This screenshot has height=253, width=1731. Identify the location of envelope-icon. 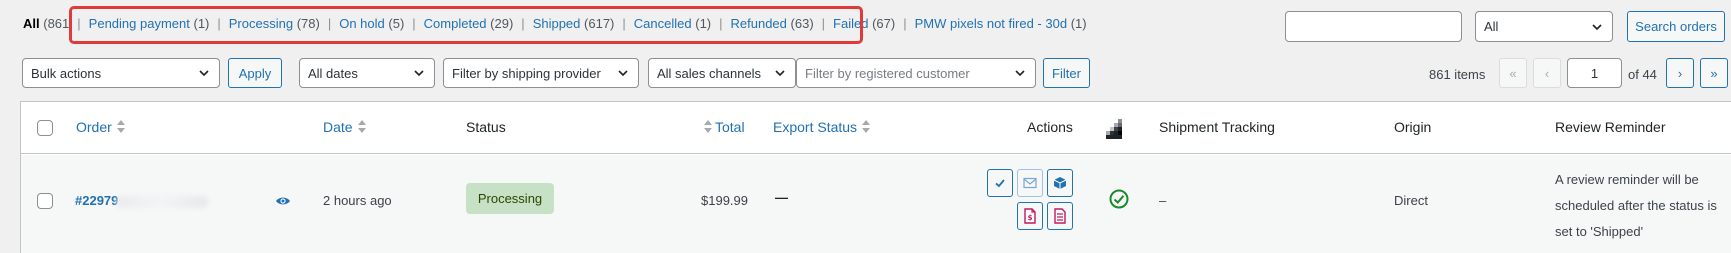
(1030, 183).